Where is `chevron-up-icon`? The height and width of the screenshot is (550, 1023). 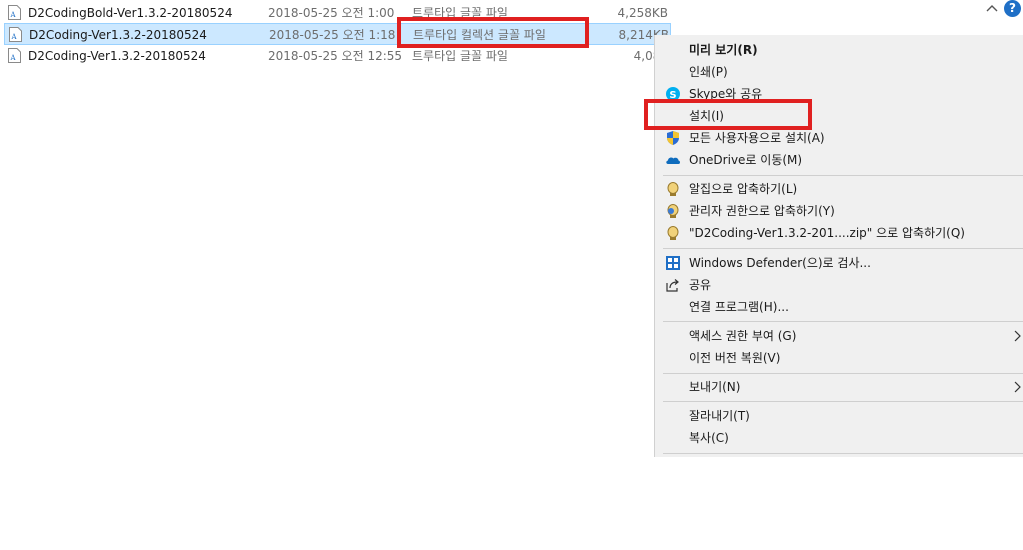 chevron-up-icon is located at coordinates (992, 9).